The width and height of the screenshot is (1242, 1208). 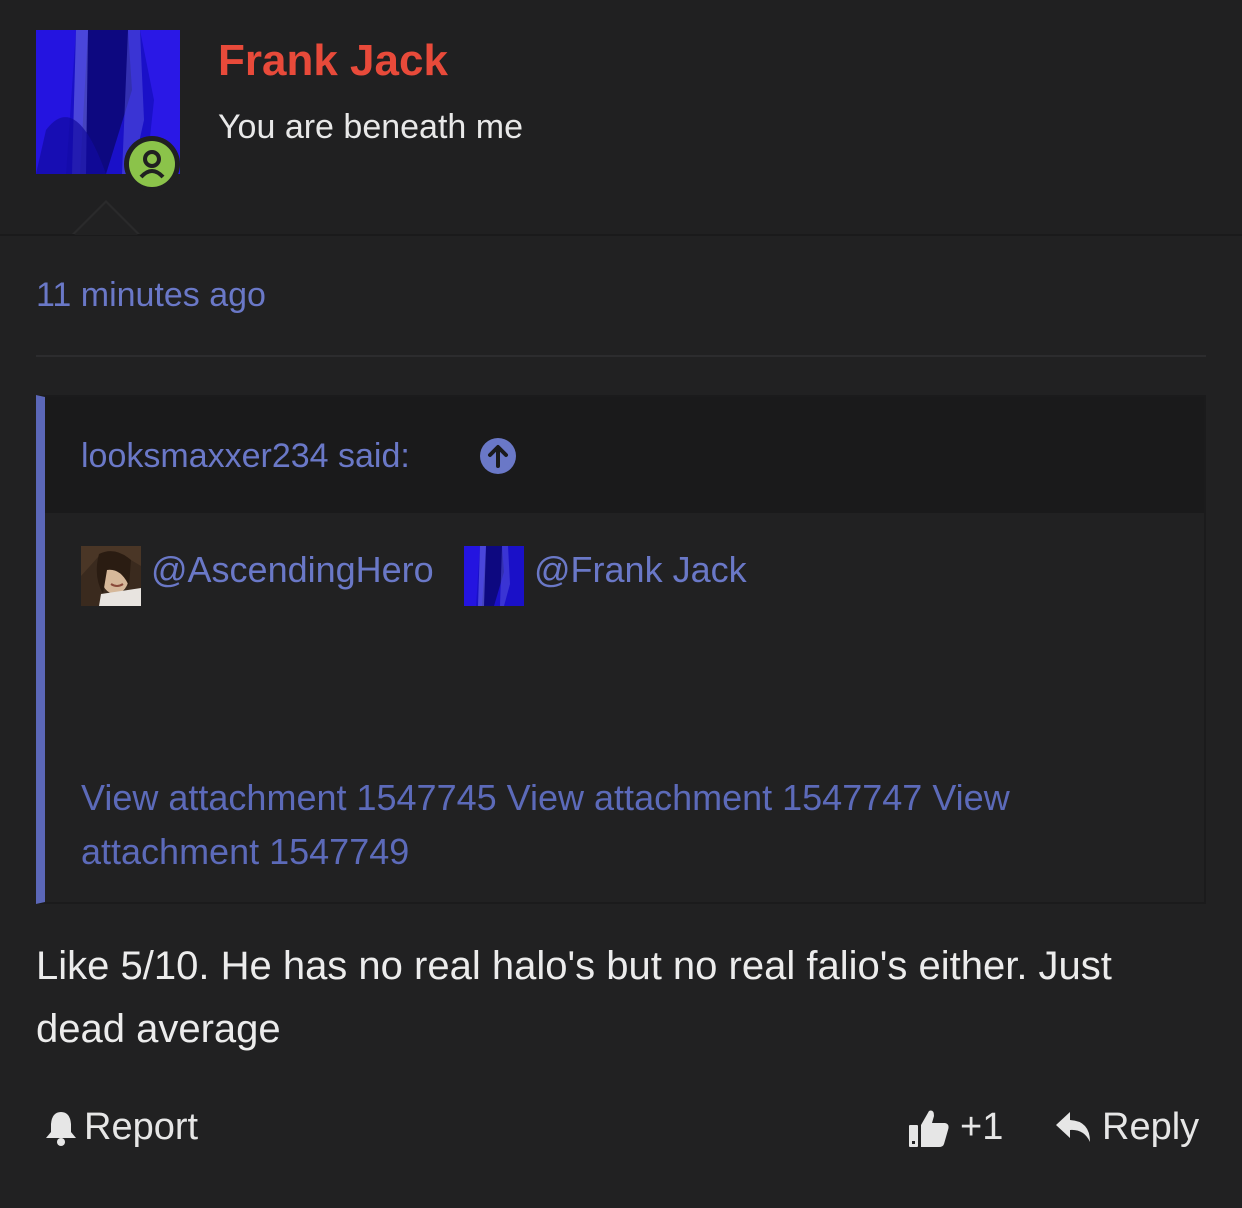 What do you see at coordinates (106, 219) in the screenshot?
I see `header-arrow-fill` at bounding box center [106, 219].